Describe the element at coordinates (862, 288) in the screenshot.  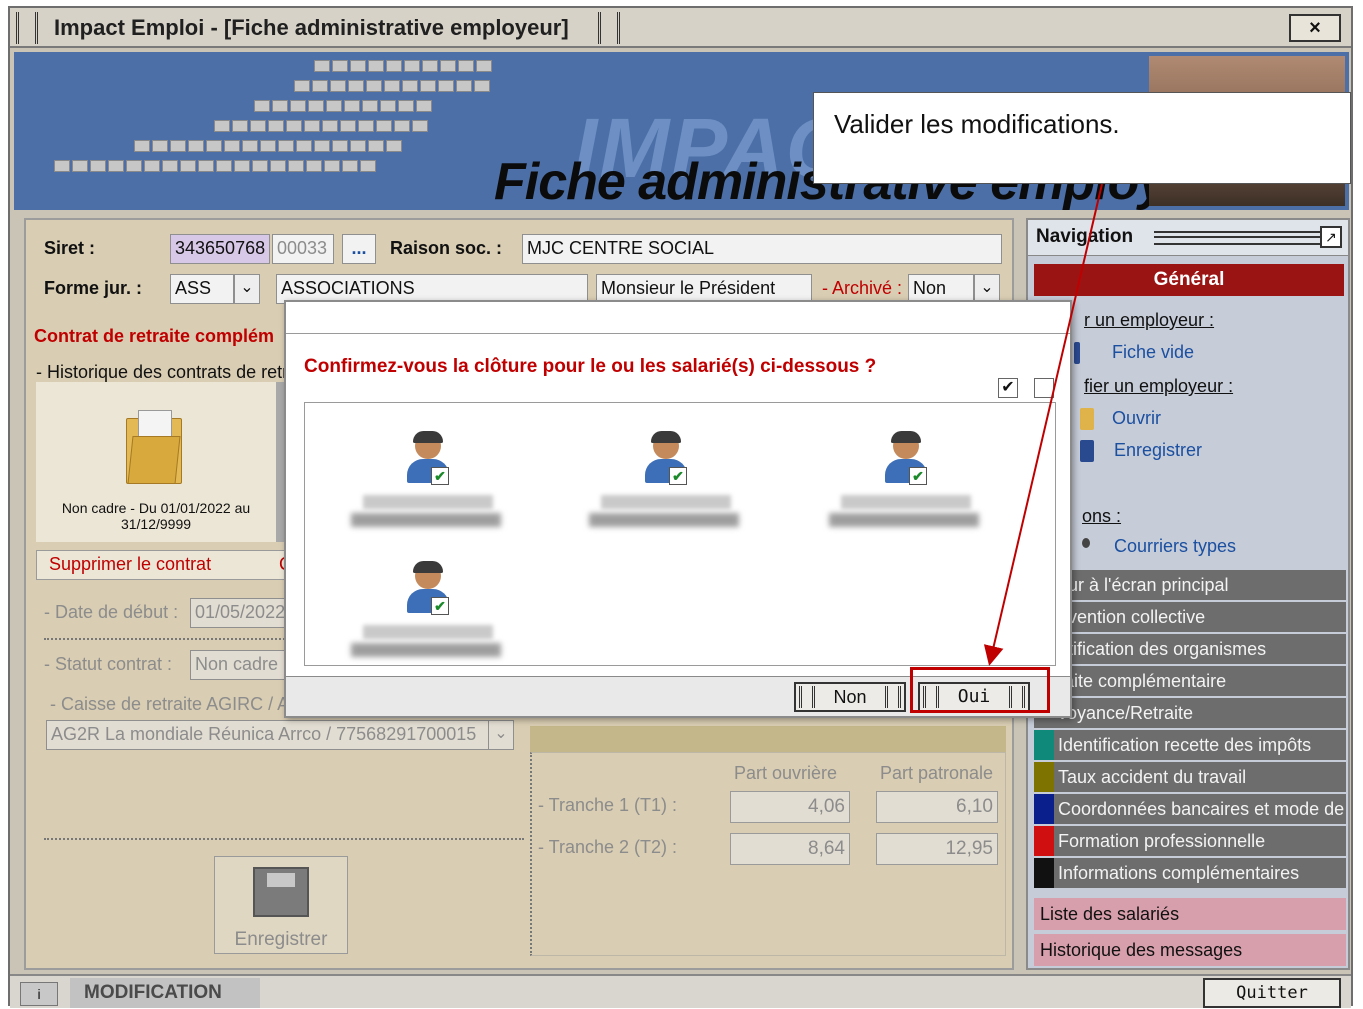
I see `archive-label: - Archivé :` at that location.